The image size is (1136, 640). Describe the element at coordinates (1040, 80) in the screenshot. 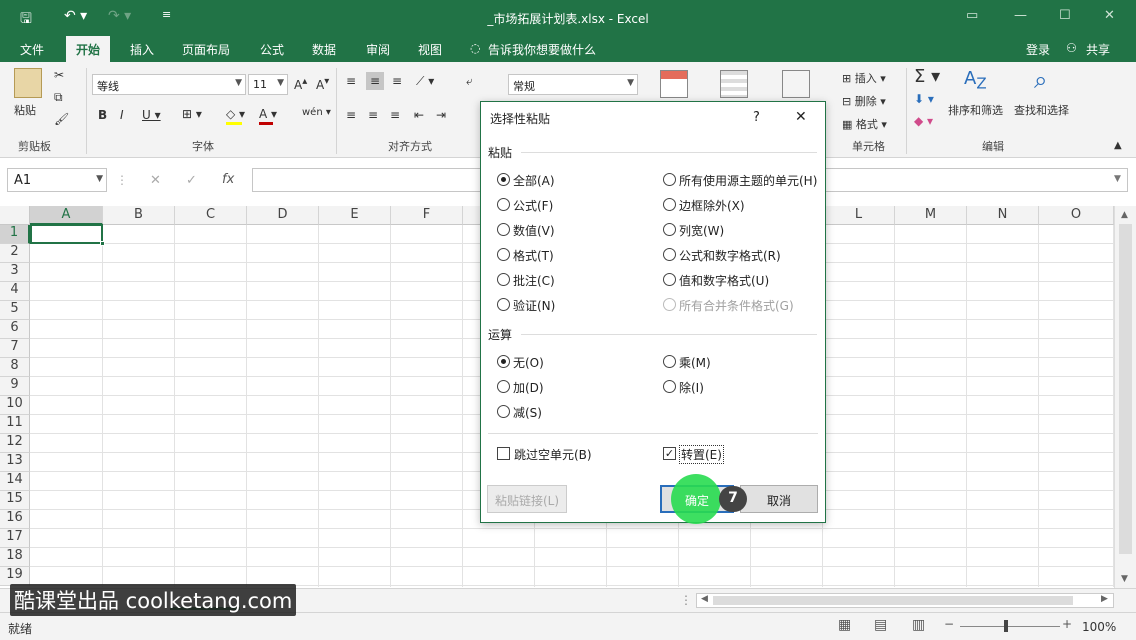

I see `find-select-icon: ⌕` at that location.